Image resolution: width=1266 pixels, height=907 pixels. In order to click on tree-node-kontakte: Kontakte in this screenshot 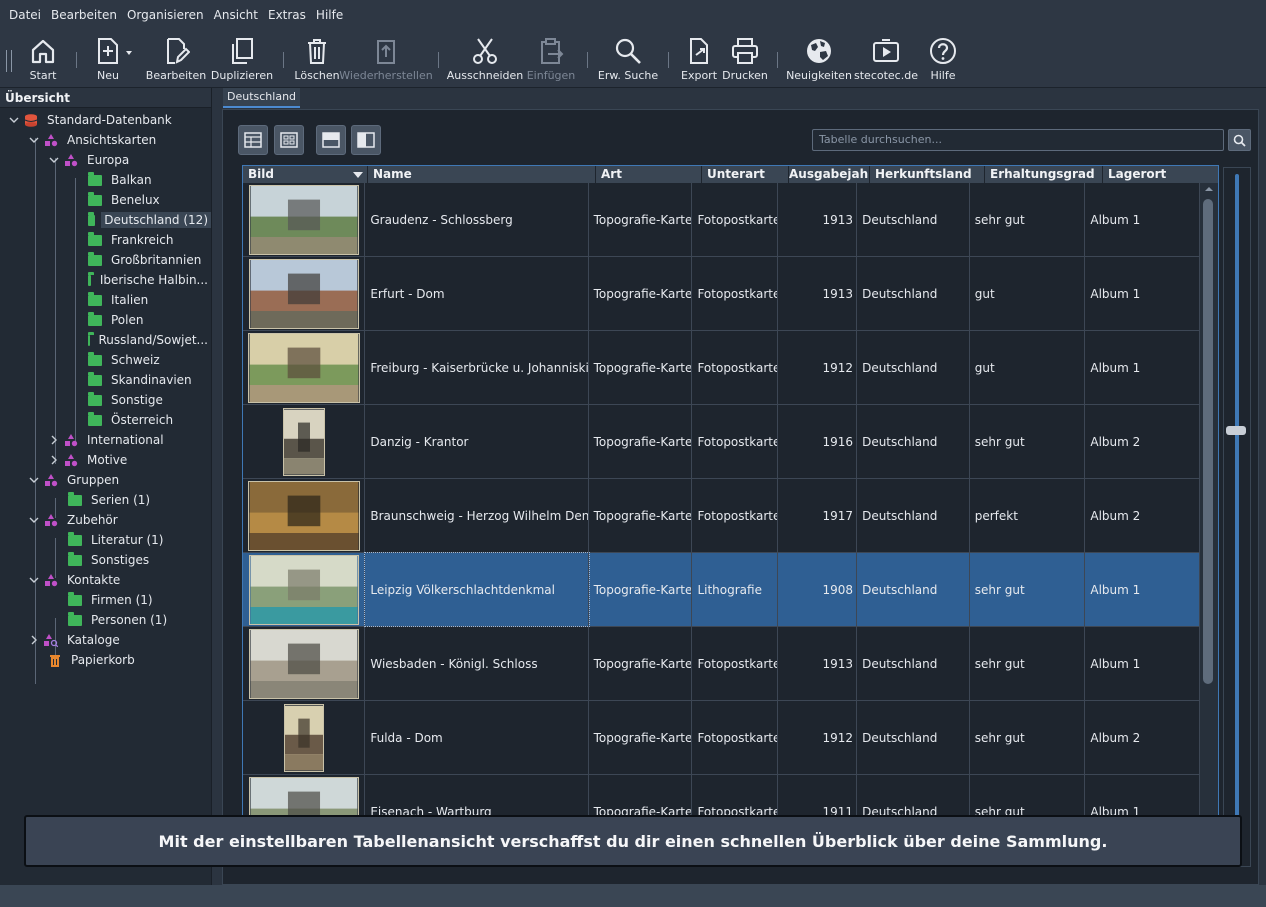, I will do `click(105, 580)`.